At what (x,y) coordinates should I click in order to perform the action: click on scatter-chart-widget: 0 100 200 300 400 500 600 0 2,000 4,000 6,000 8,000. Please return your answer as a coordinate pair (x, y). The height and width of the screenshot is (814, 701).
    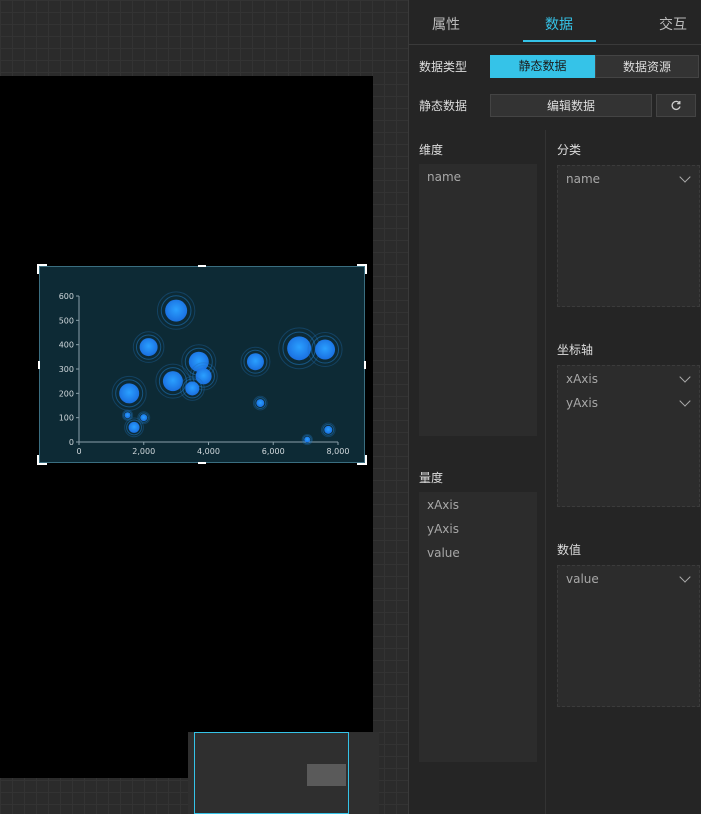
    Looking at the image, I should click on (202, 364).